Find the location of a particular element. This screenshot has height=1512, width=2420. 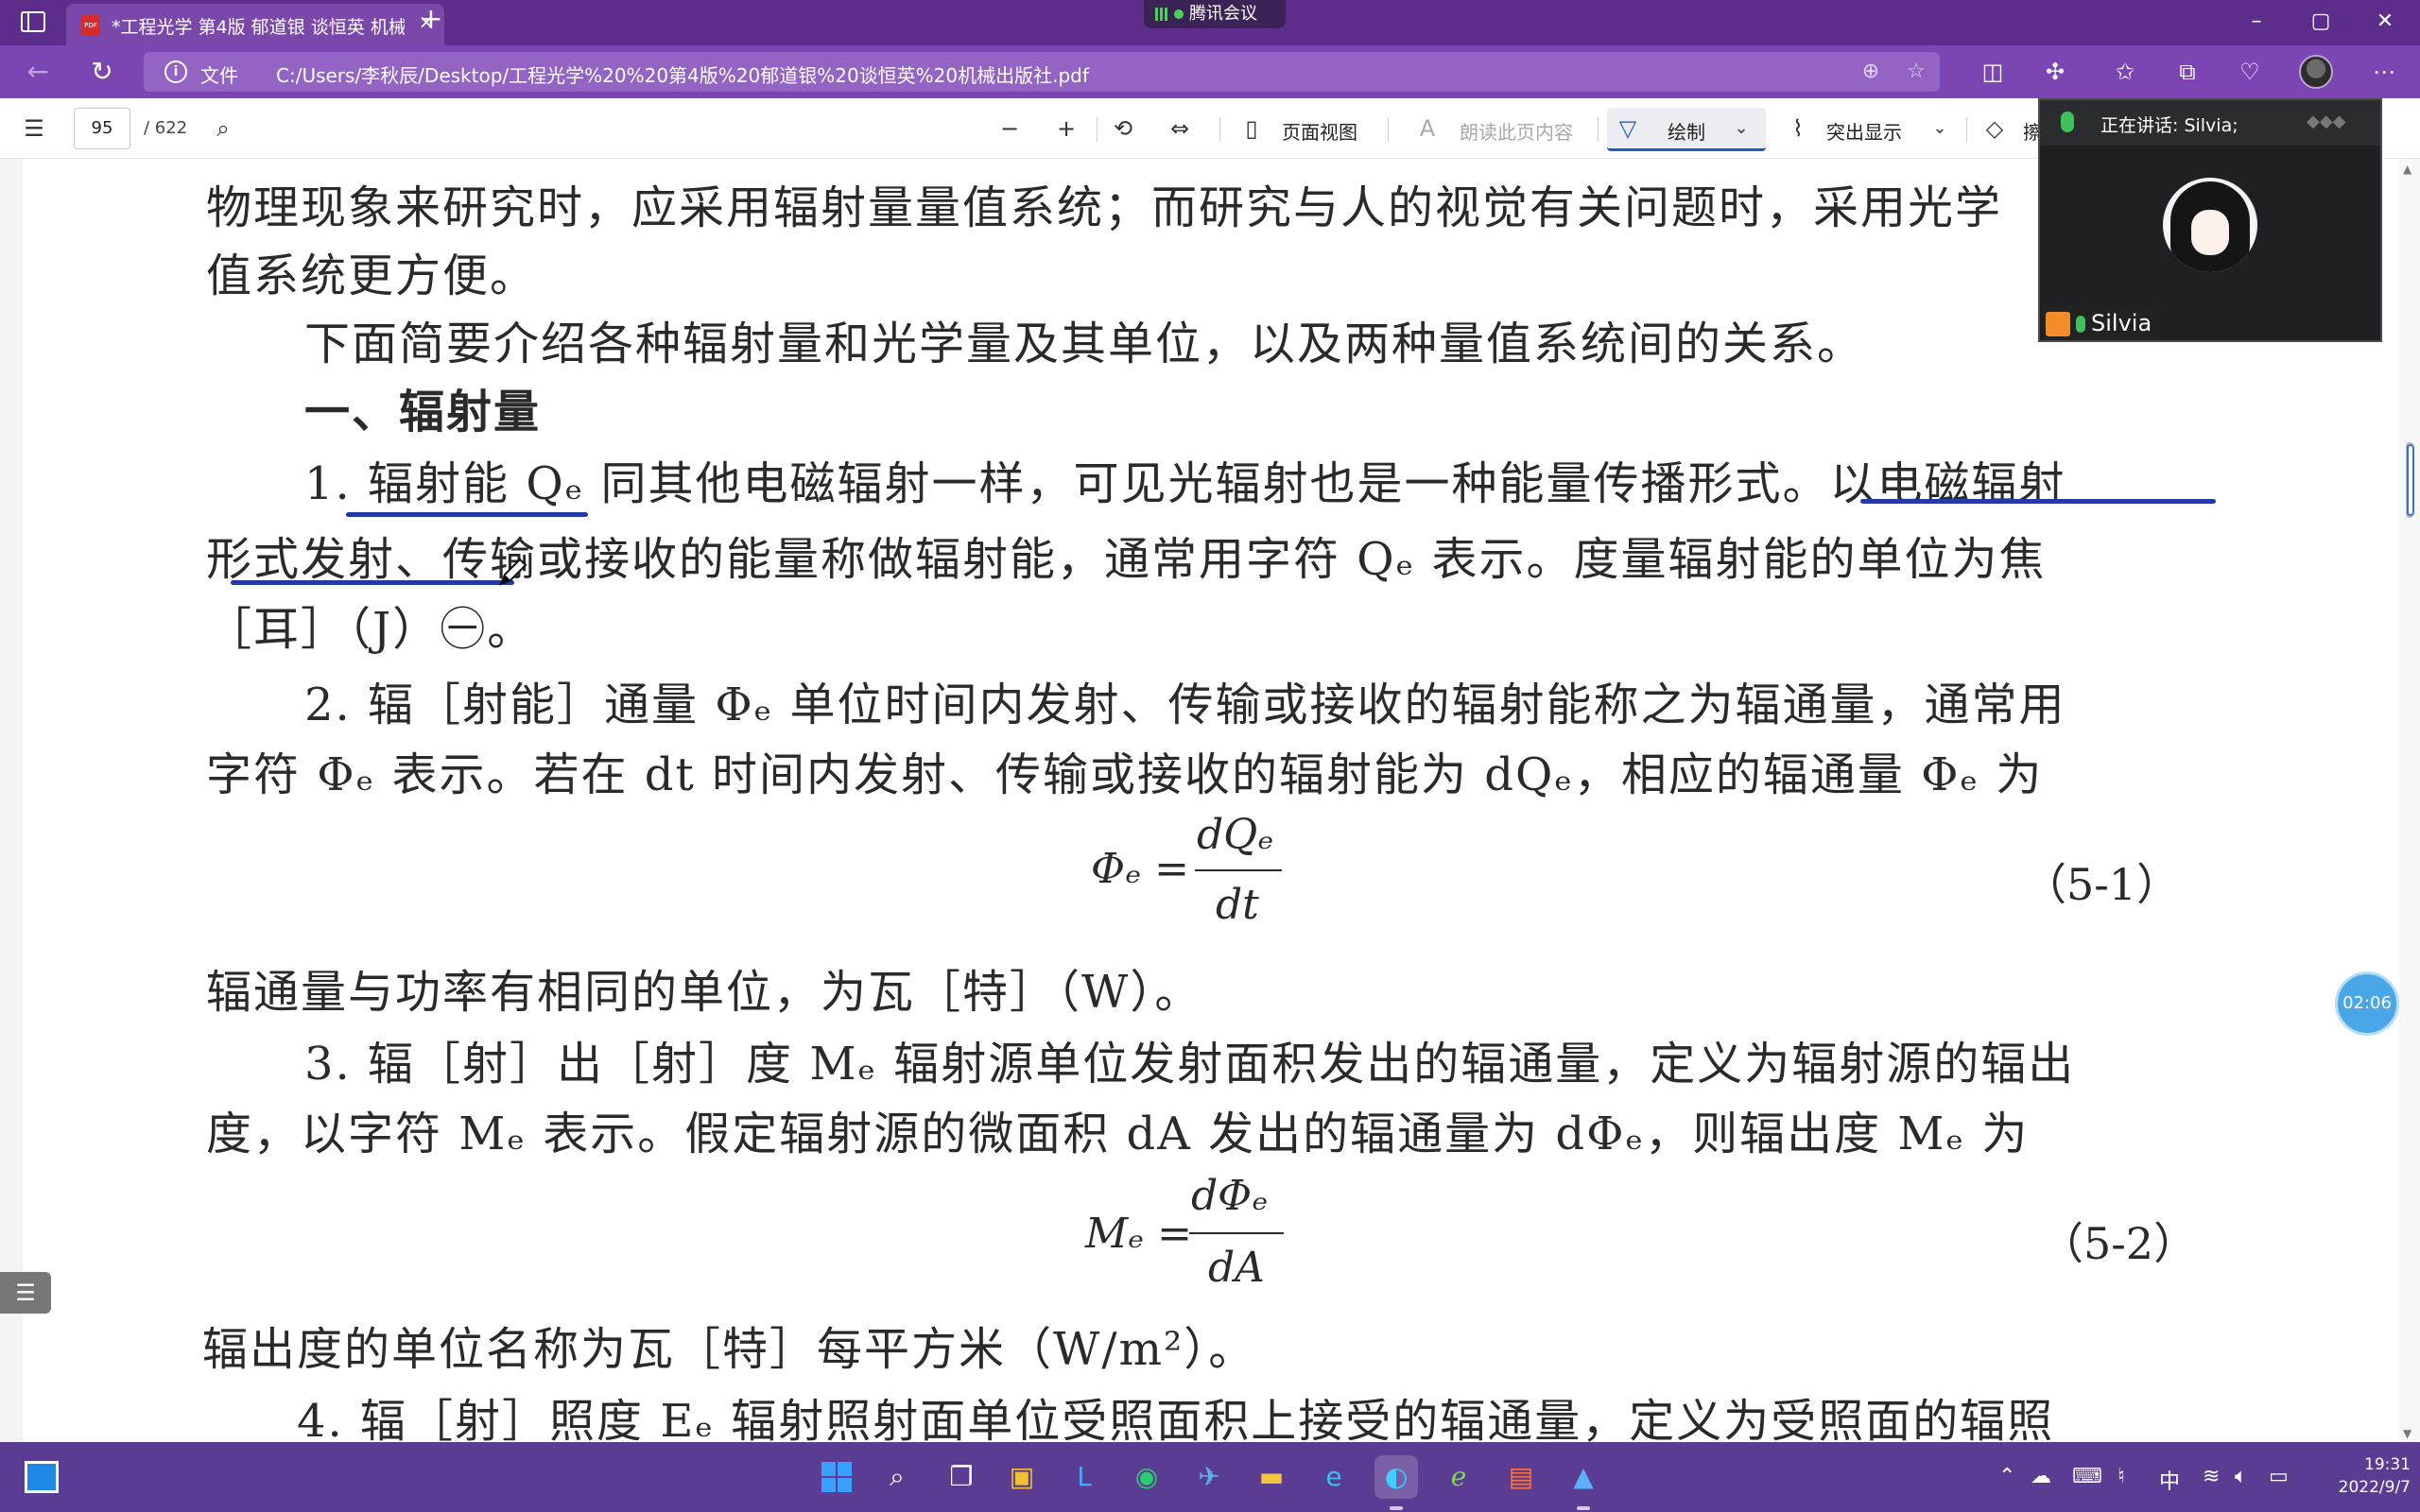

file-explorer-icon: ▬ is located at coordinates (1271, 1477).